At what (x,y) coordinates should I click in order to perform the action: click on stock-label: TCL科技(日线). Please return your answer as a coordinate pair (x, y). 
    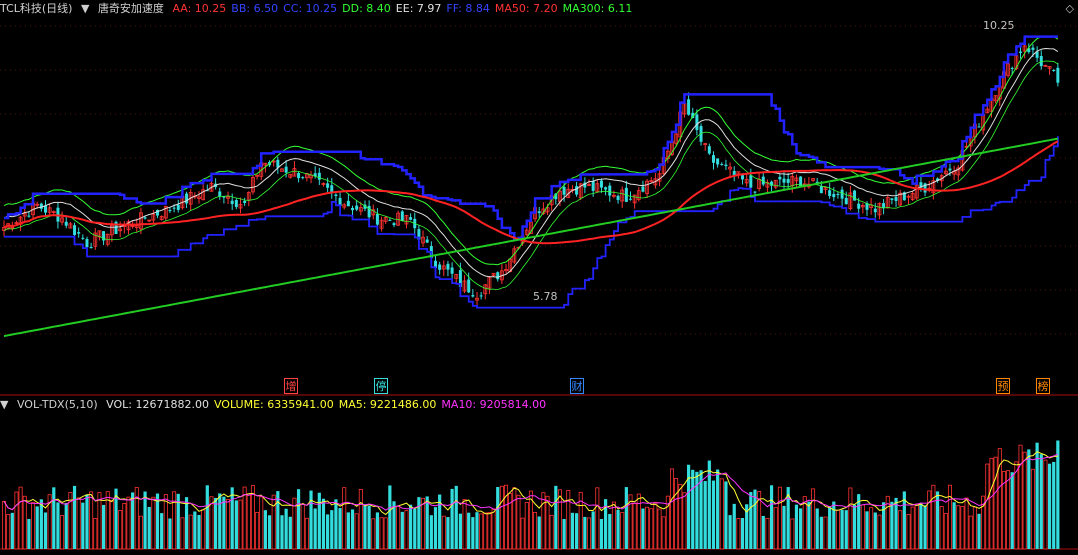
    Looking at the image, I should click on (36, 8).